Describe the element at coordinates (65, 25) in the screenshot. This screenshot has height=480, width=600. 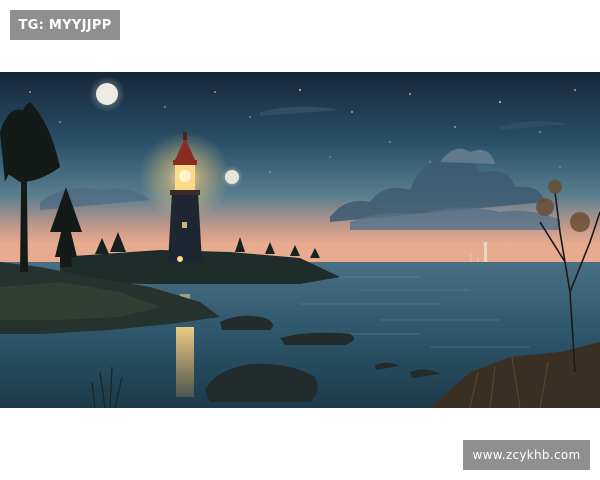
I see `watermark-top-left: TG: MYYJJPP` at that location.